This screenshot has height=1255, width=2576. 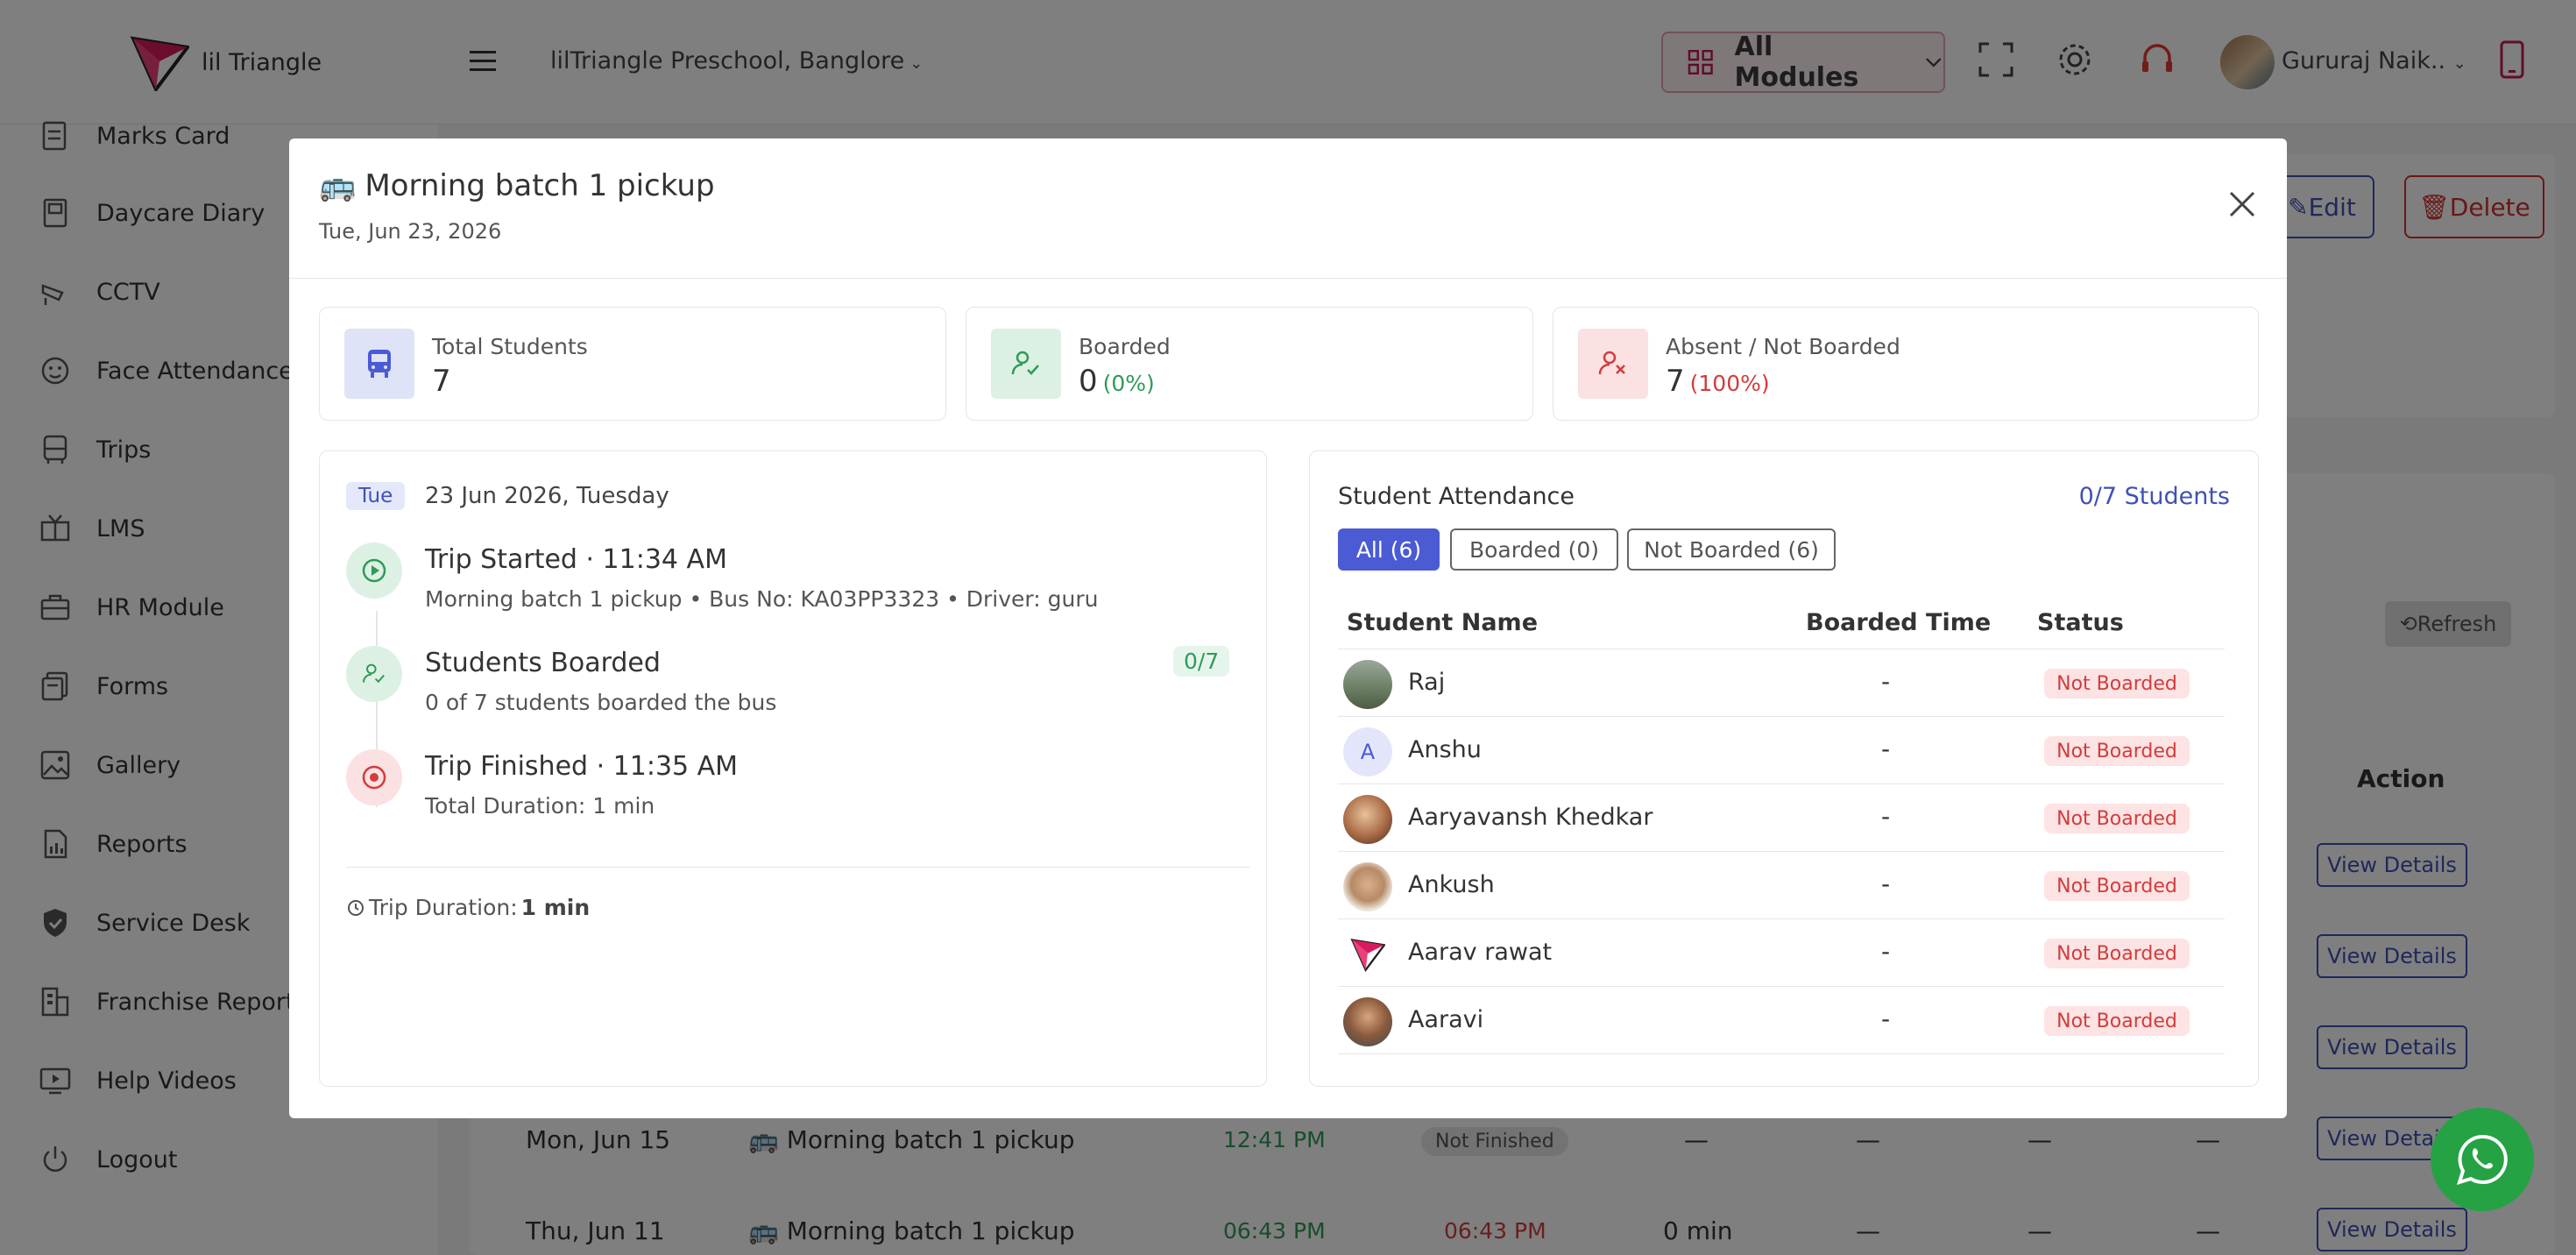 I want to click on close-icon, so click(x=2242, y=204).